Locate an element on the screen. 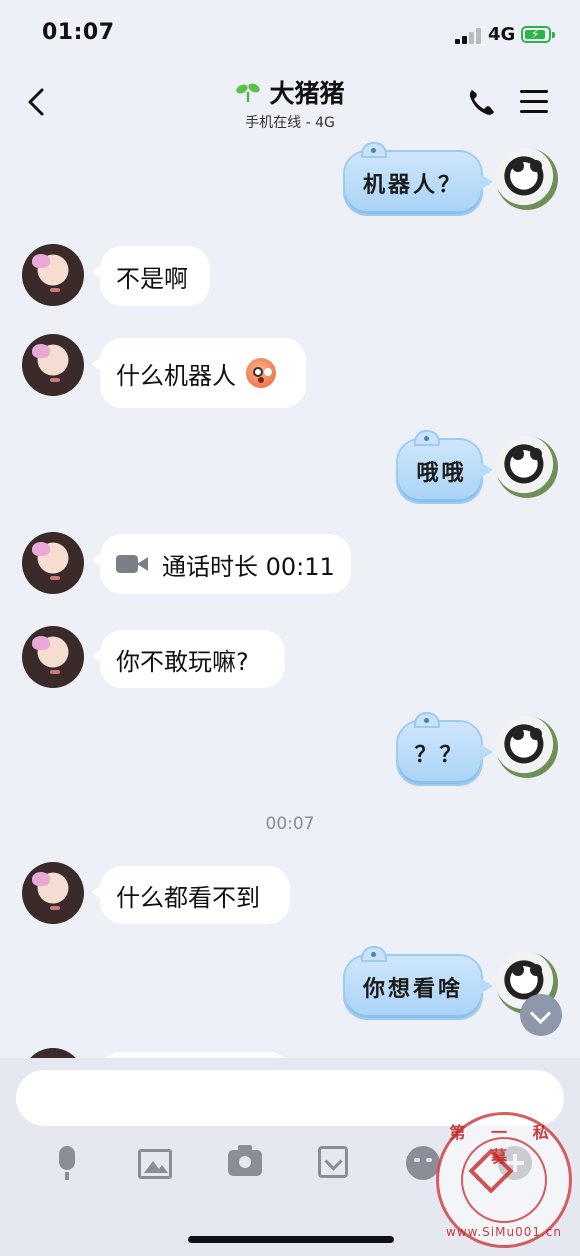 This screenshot has height=1256, width=580. microphone-icon is located at coordinates (68, 1164).